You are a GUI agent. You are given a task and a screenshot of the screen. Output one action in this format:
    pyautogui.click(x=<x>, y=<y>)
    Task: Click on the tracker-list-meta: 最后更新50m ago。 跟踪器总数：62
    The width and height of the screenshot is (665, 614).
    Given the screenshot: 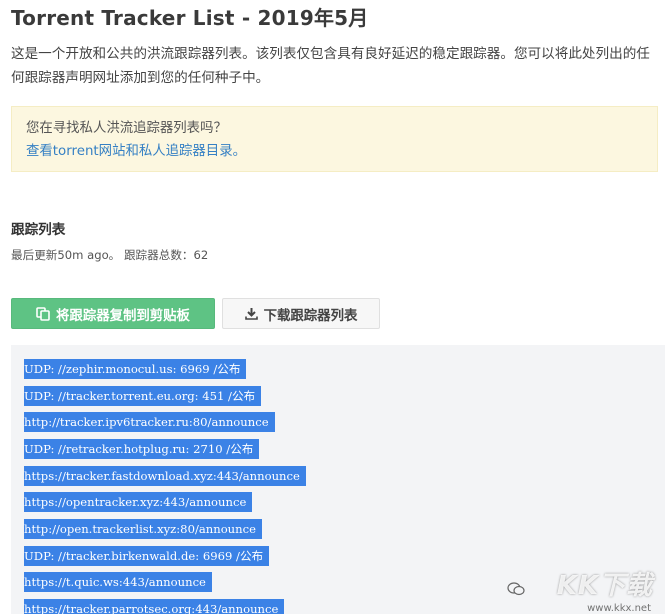 What is the action you would take?
    pyautogui.click(x=110, y=255)
    